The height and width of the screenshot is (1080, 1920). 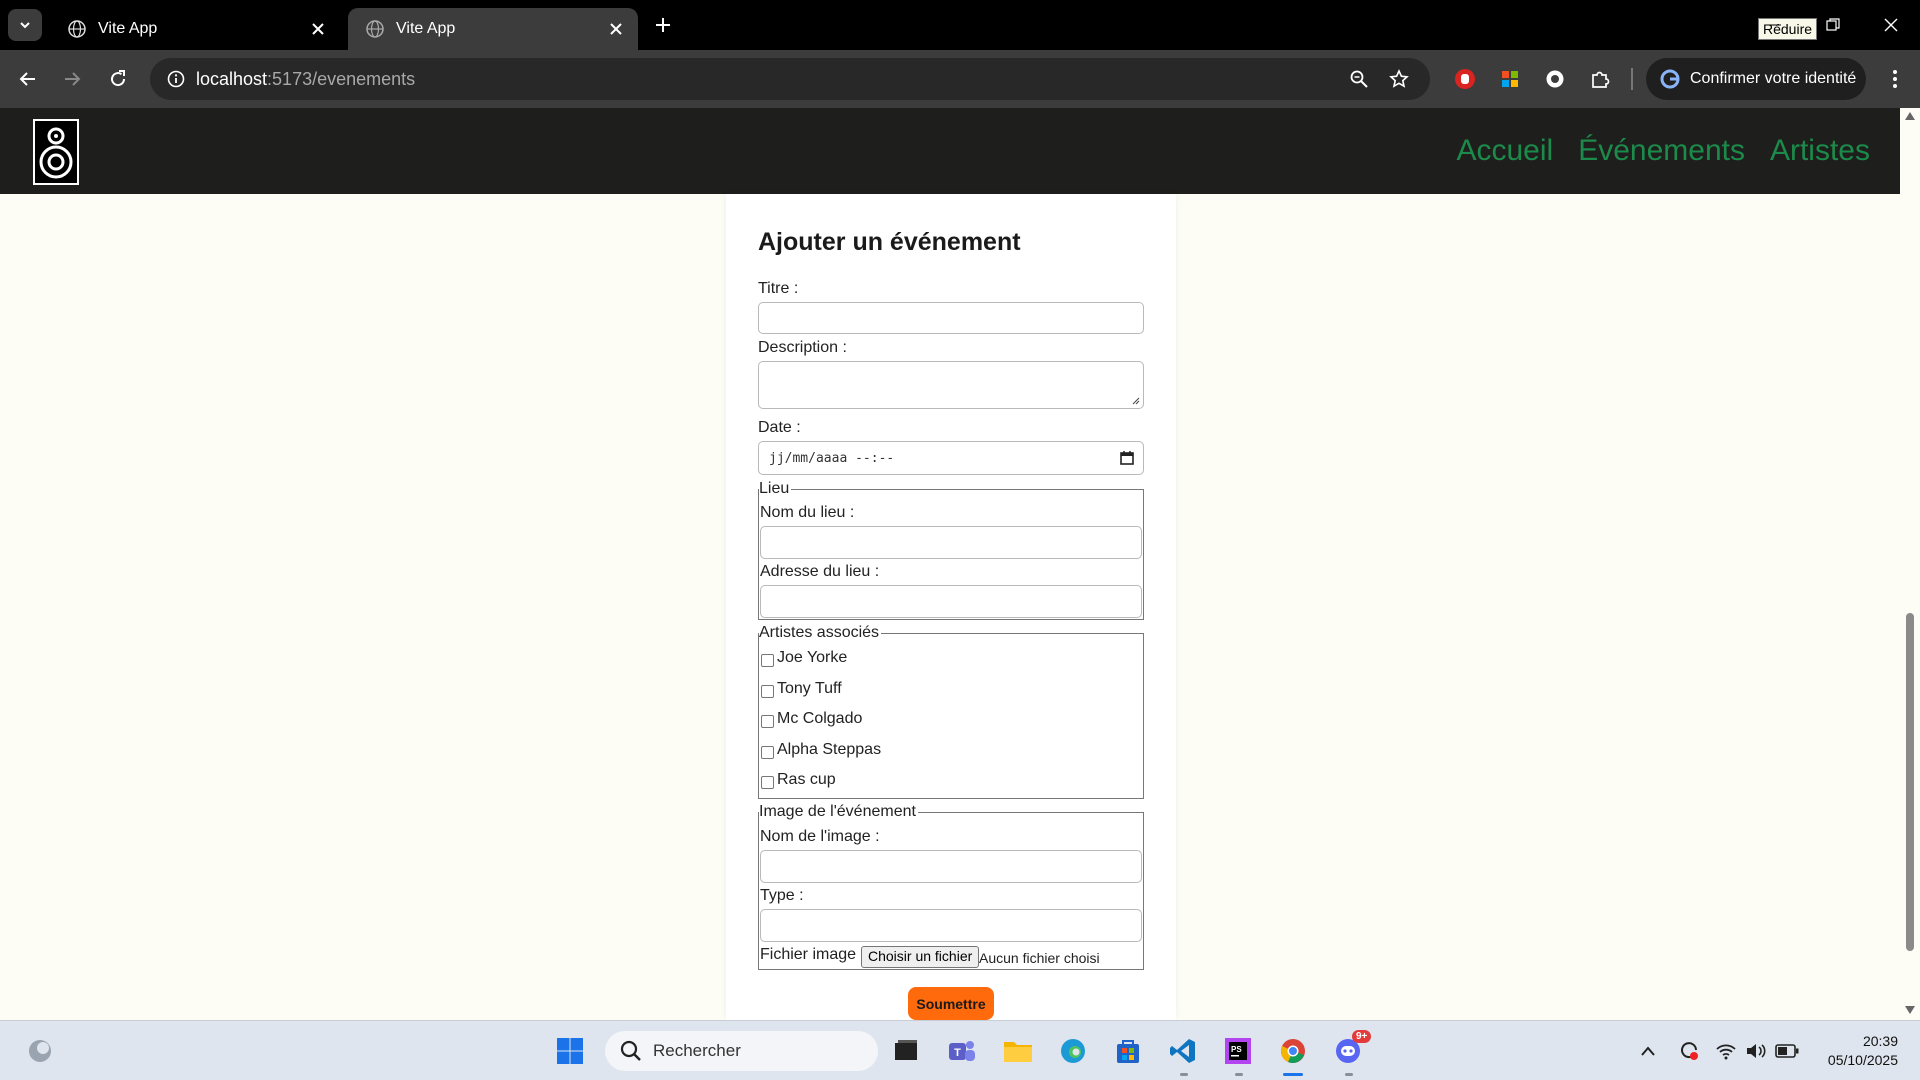 What do you see at coordinates (951, 458) in the screenshot?
I see `date-input: jj/mm/aaaa --:--` at bounding box center [951, 458].